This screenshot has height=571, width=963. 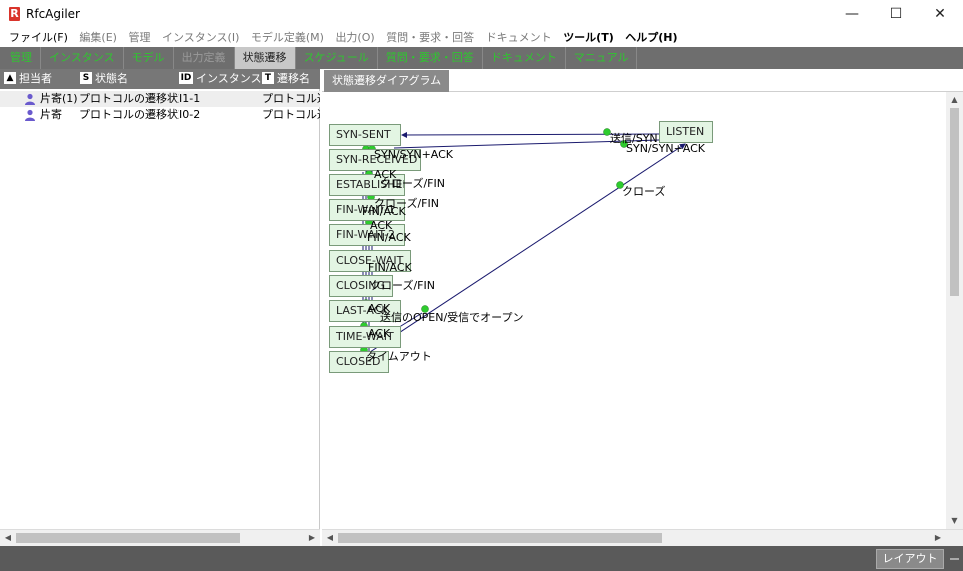 I want to click on layout-button: レイアウト, so click(x=910, y=559).